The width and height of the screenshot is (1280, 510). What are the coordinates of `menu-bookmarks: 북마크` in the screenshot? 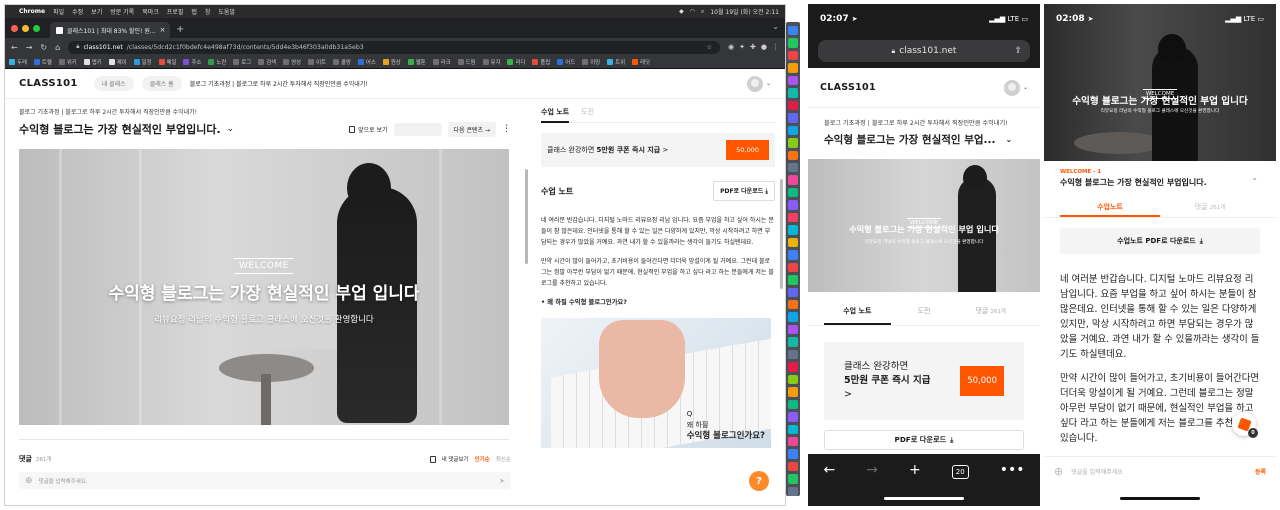 It's located at (150, 11).